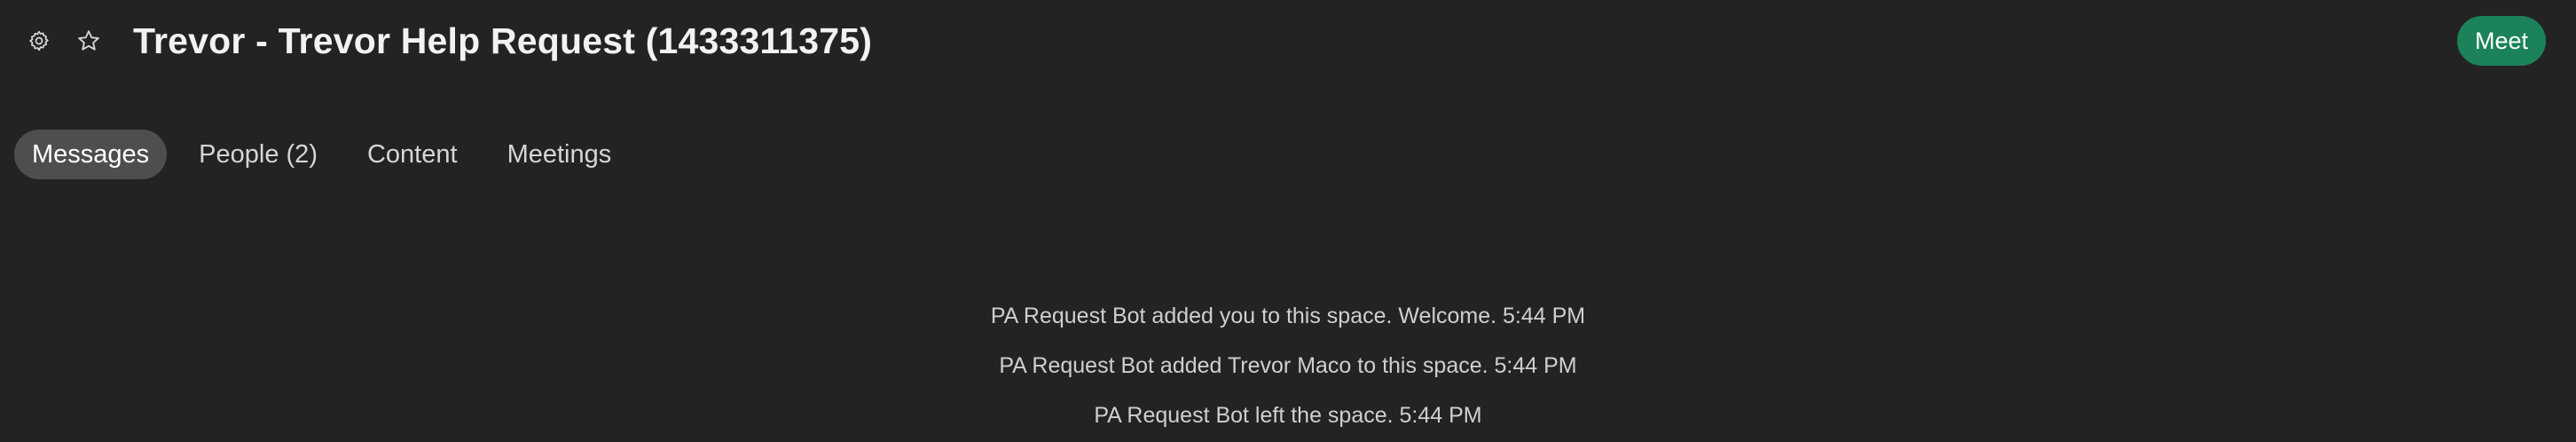  Describe the element at coordinates (412, 155) in the screenshot. I see `tab-content: Content` at that location.